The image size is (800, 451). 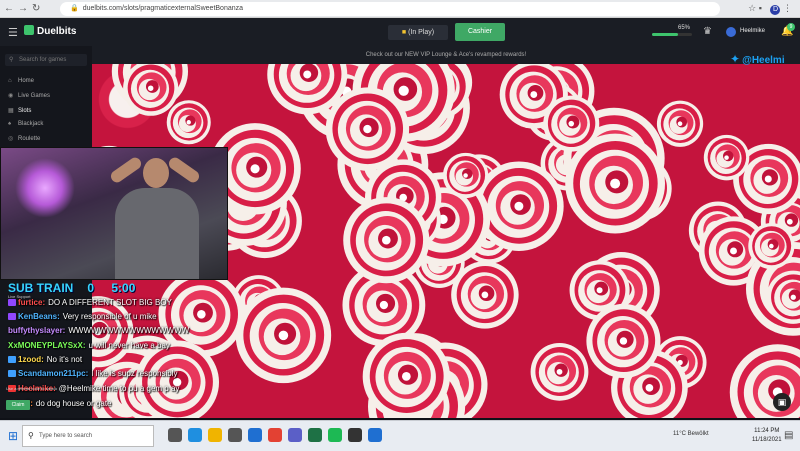 What do you see at coordinates (11, 111) in the screenshot?
I see `slots-icon: ▦` at bounding box center [11, 111].